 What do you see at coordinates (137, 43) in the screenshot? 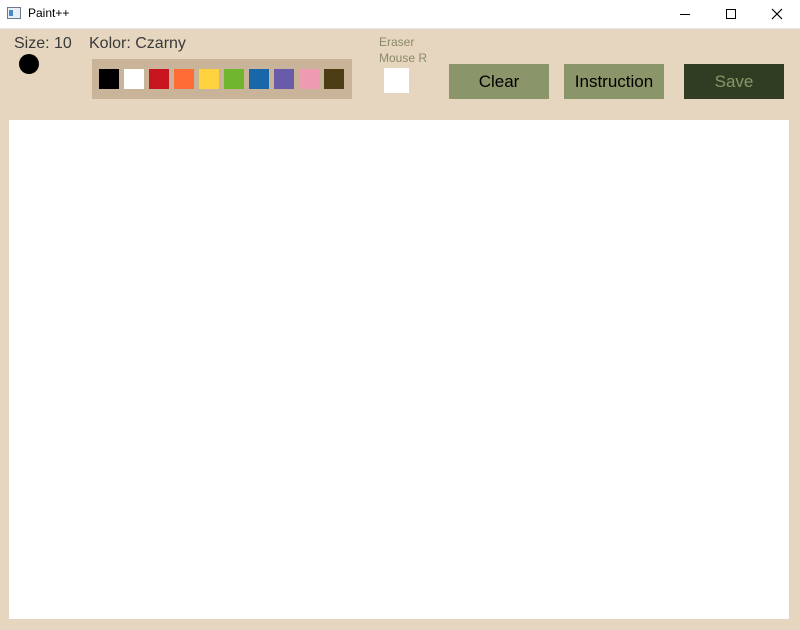
I see `color-name-label: Kolor: Czarny` at bounding box center [137, 43].